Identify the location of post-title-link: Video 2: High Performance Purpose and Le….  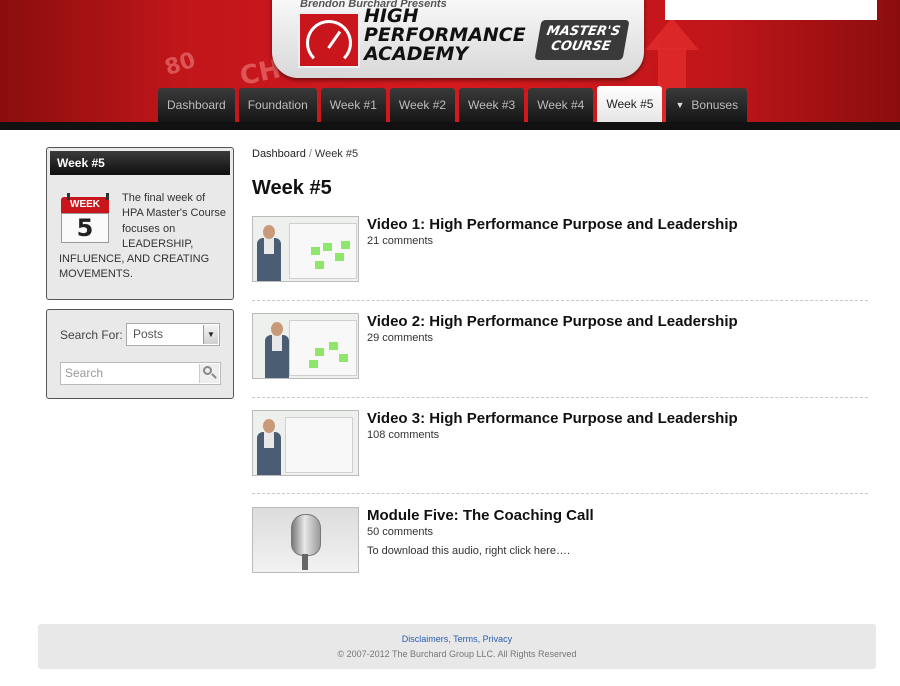
(552, 321).